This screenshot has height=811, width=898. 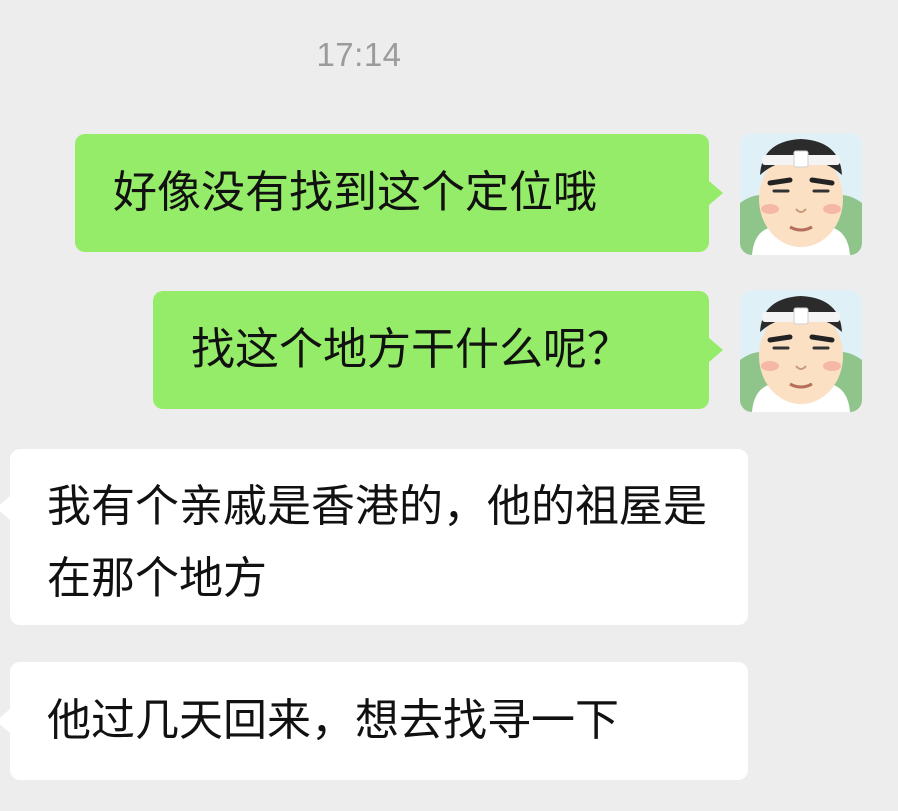 I want to click on outgoing-message-bubble: 好像没有找到这个定位哦, so click(x=399, y=193).